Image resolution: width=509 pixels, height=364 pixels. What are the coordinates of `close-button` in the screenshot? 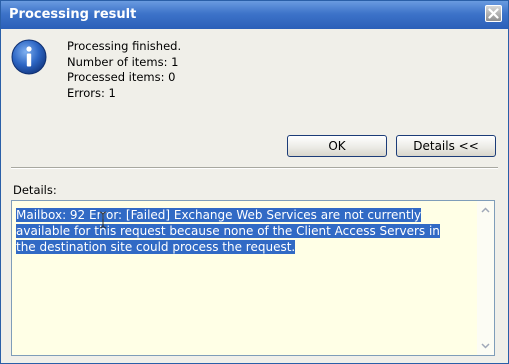 It's located at (493, 13).